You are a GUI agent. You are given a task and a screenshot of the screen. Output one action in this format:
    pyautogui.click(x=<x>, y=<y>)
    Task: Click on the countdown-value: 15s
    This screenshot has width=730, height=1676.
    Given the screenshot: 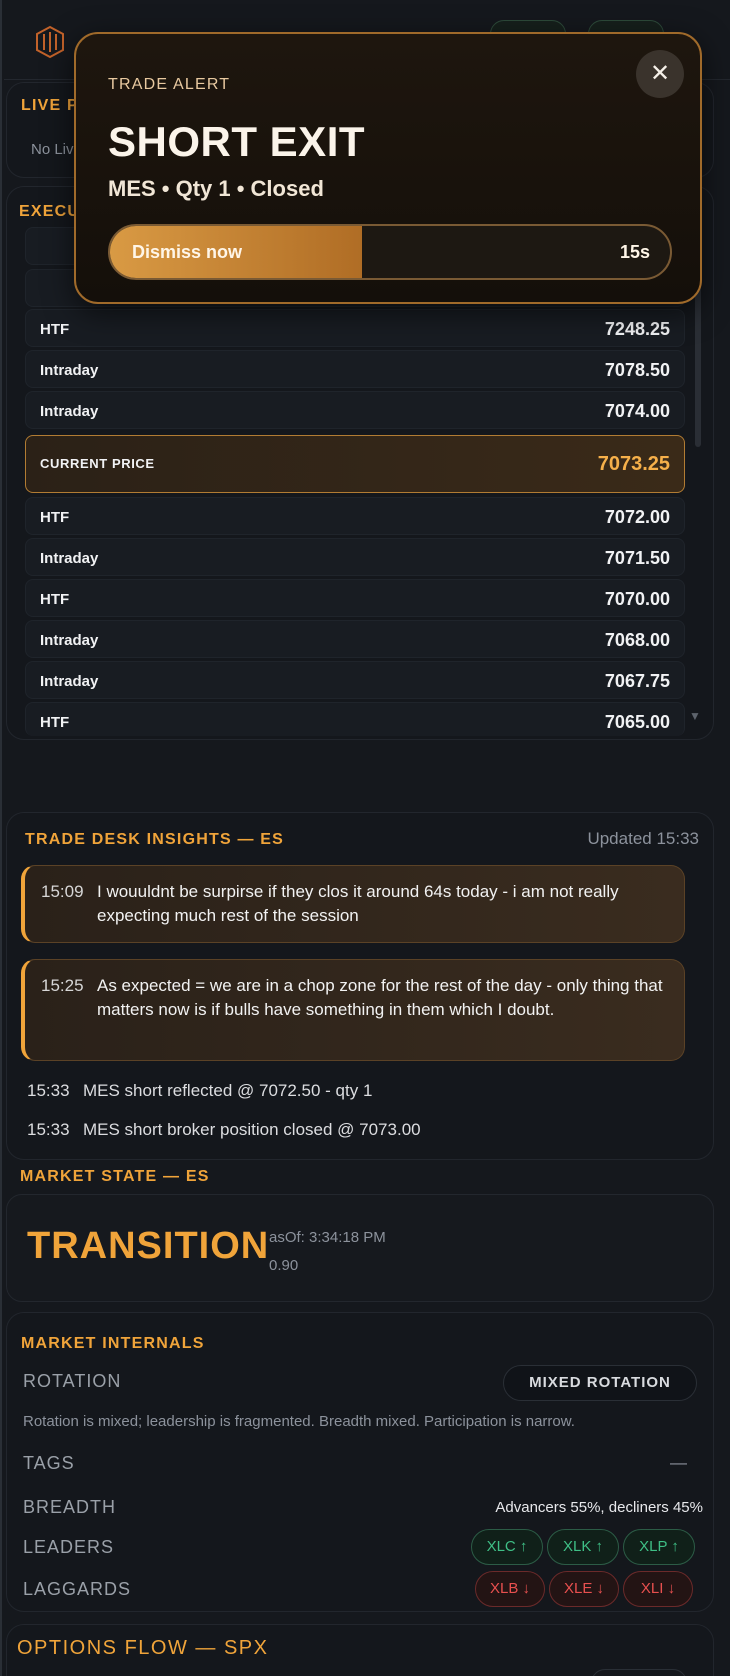 What is the action you would take?
    pyautogui.click(x=634, y=252)
    